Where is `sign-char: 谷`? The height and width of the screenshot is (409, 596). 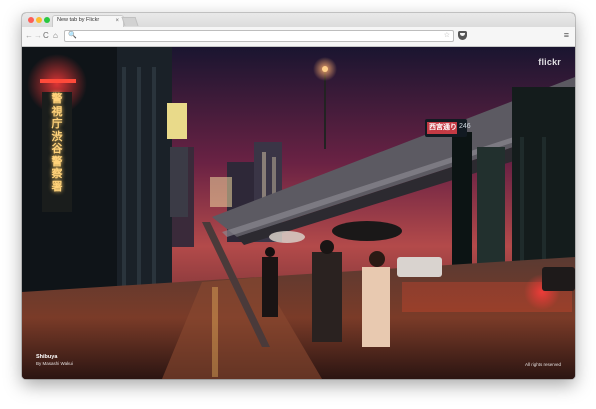
sign-char: 谷 is located at coordinates (57, 149).